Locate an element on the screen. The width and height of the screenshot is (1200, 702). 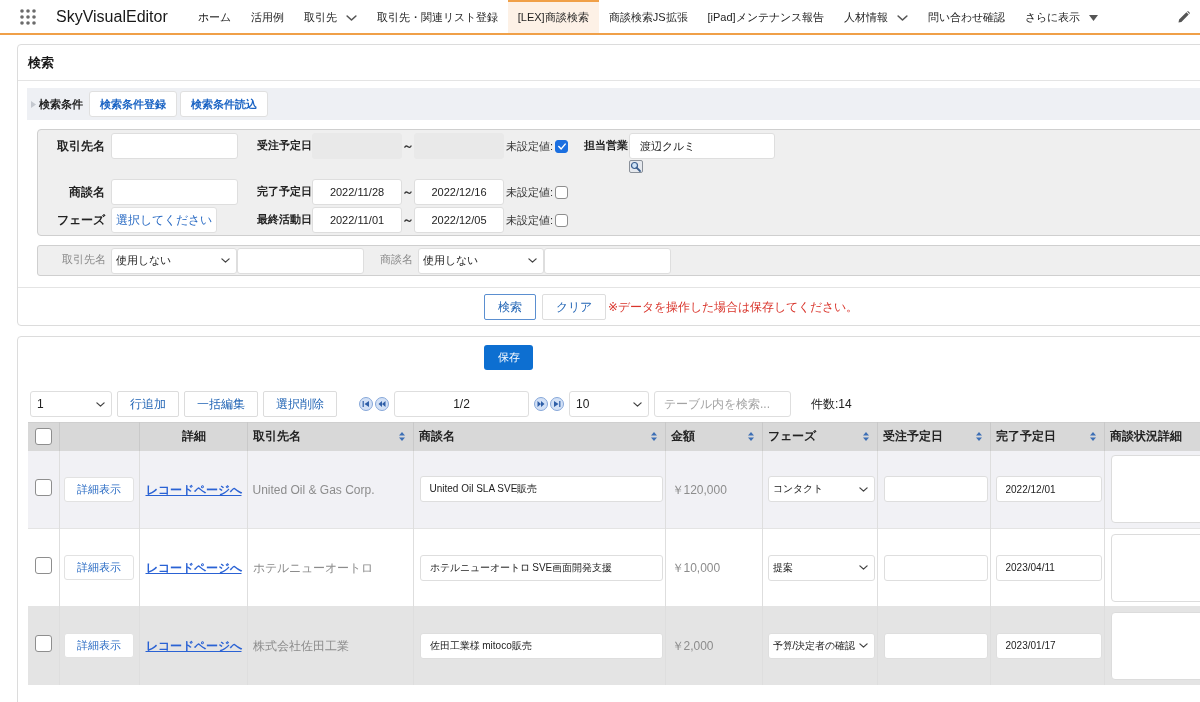
column-header: 商談名 is located at coordinates (436, 437).